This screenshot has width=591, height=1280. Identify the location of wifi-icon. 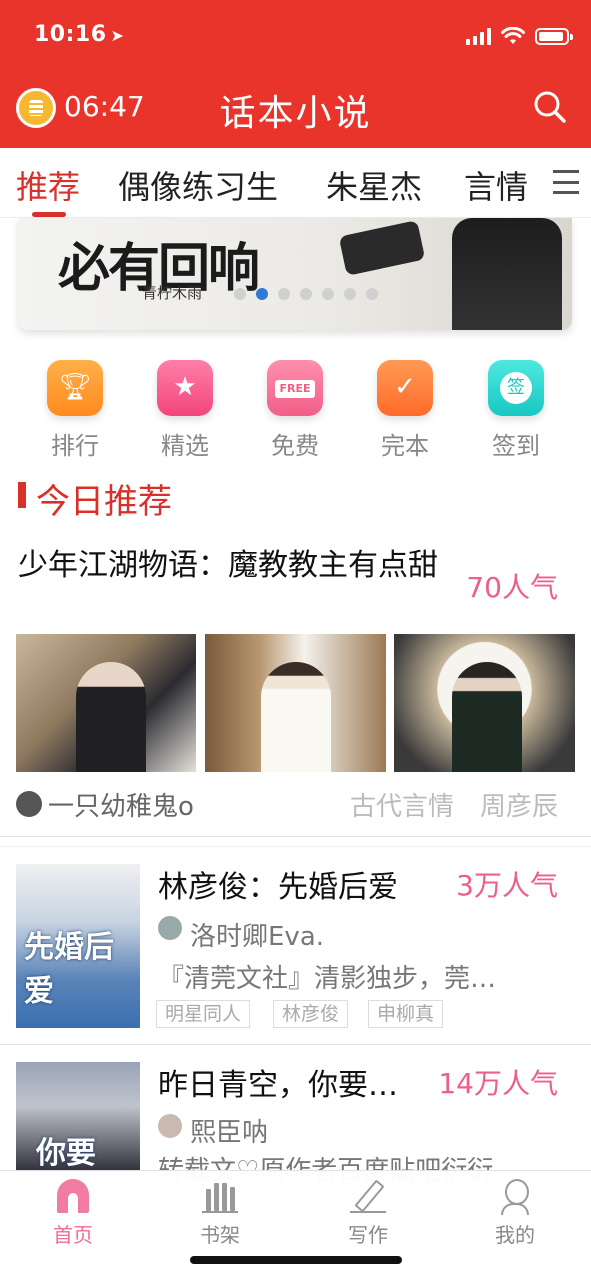
(513, 35).